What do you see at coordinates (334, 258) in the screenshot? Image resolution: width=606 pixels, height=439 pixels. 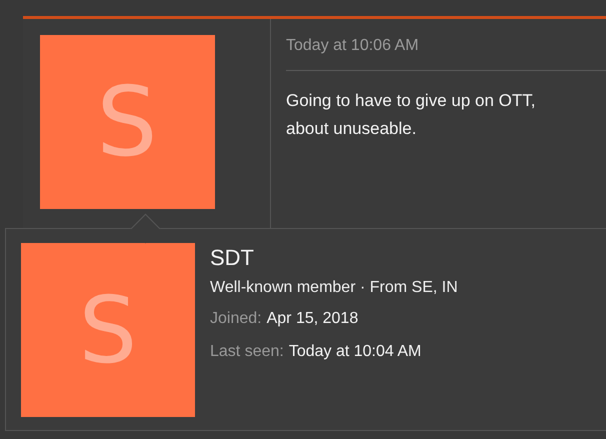 I see `member-name: SDT` at bounding box center [334, 258].